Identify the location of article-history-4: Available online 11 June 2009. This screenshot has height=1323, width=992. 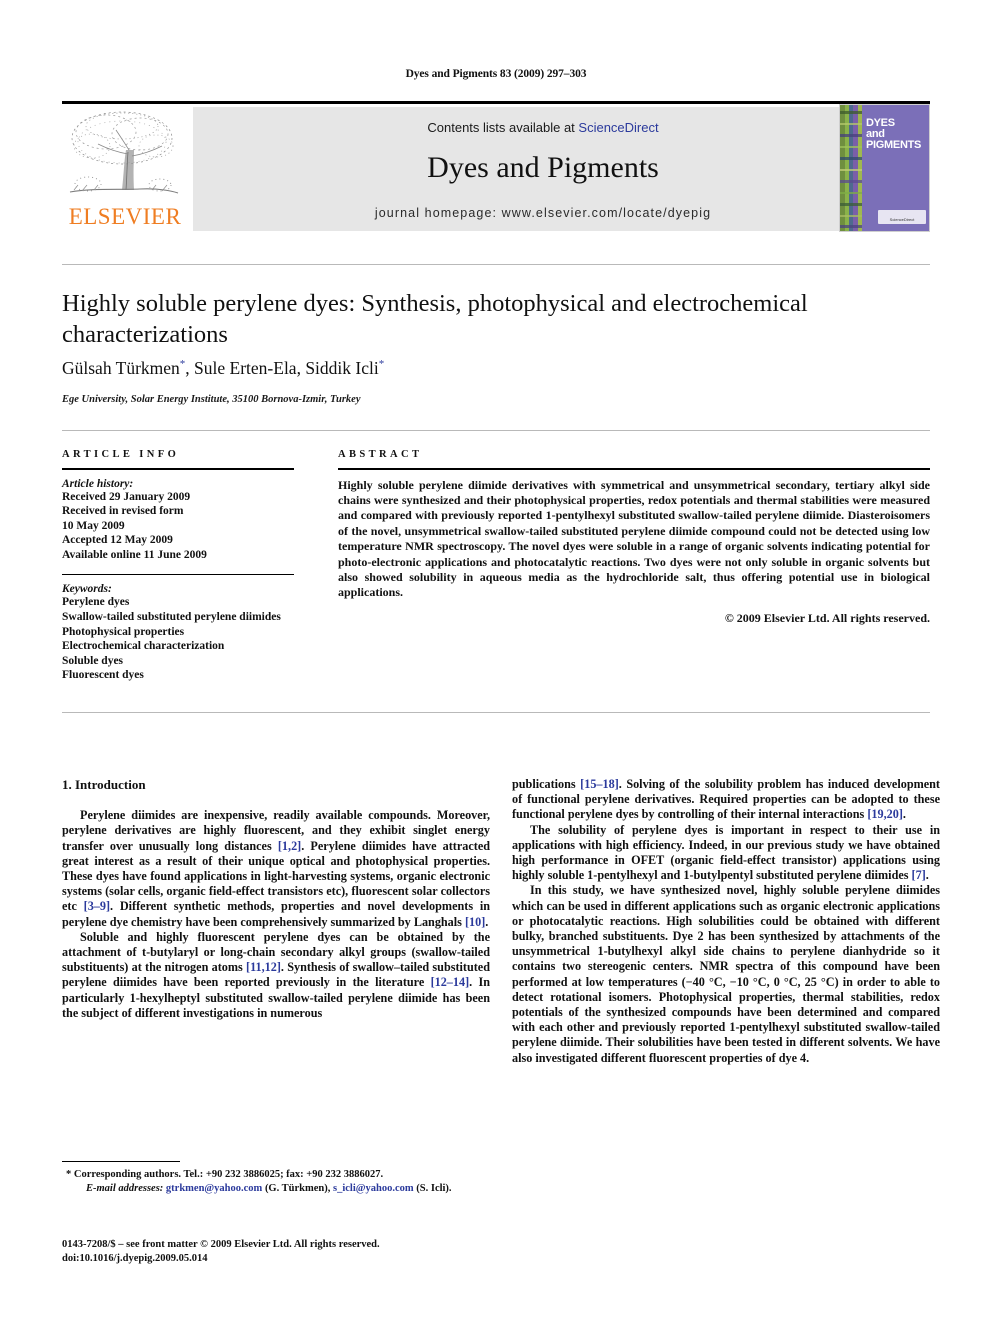
(134, 554).